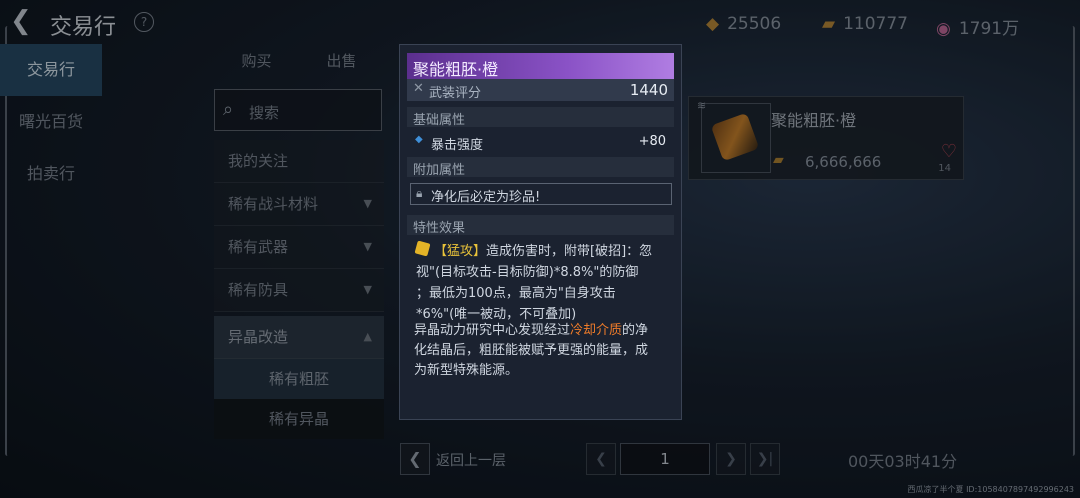 This screenshot has width=1080, height=498. I want to click on section-extra-attributes: 附加属性, so click(540, 167).